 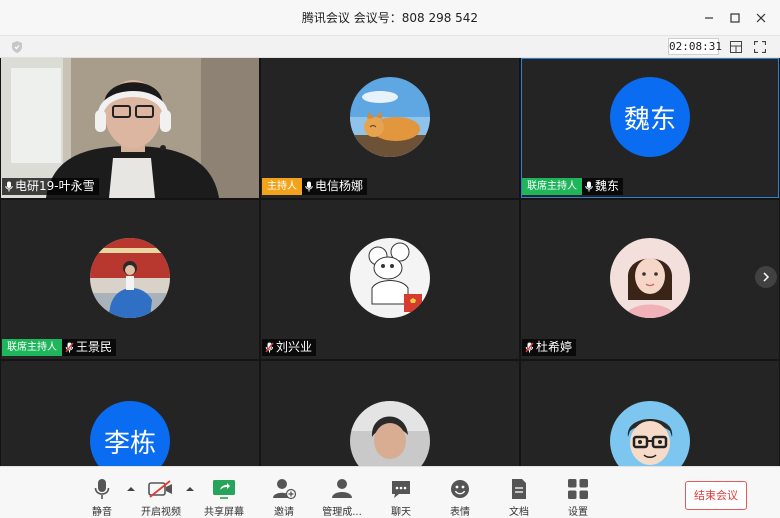 What do you see at coordinates (519, 512) in the screenshot?
I see `docs-label: 文档` at bounding box center [519, 512].